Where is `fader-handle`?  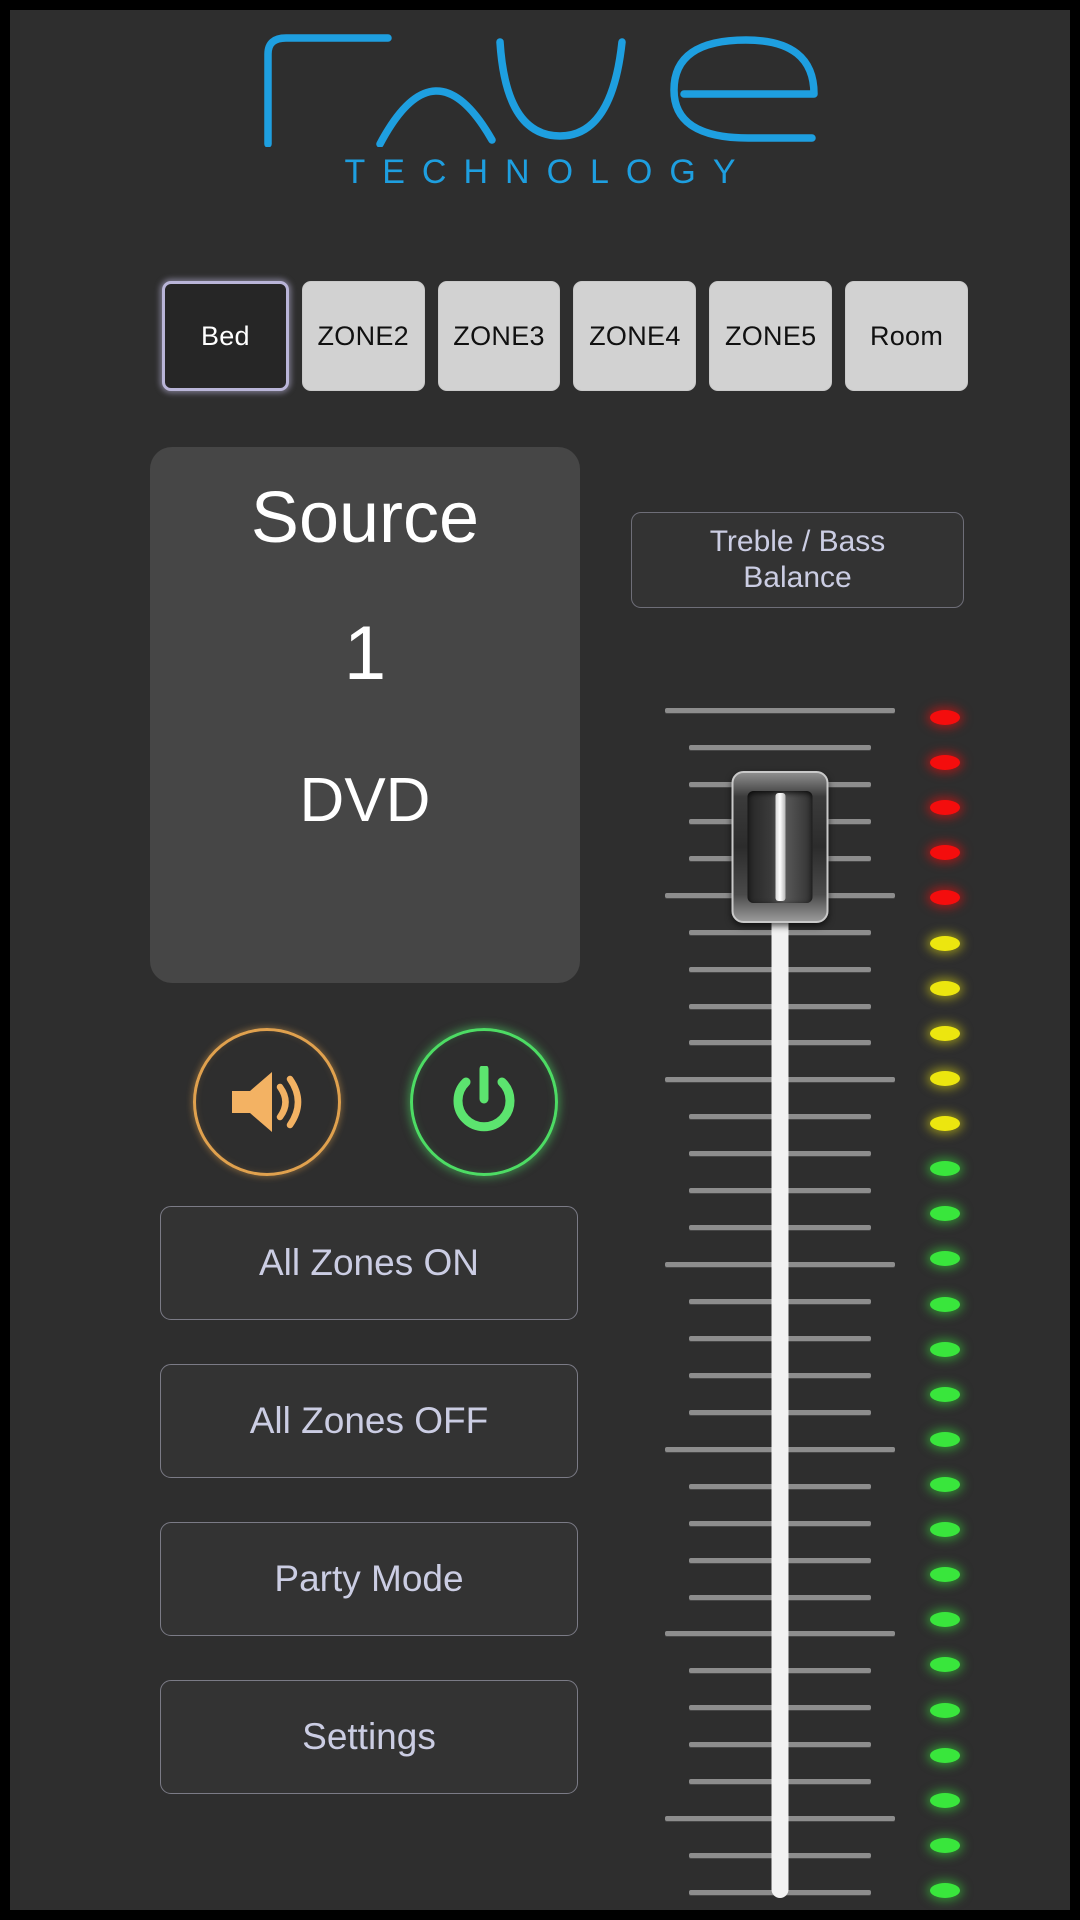 fader-handle is located at coordinates (780, 847).